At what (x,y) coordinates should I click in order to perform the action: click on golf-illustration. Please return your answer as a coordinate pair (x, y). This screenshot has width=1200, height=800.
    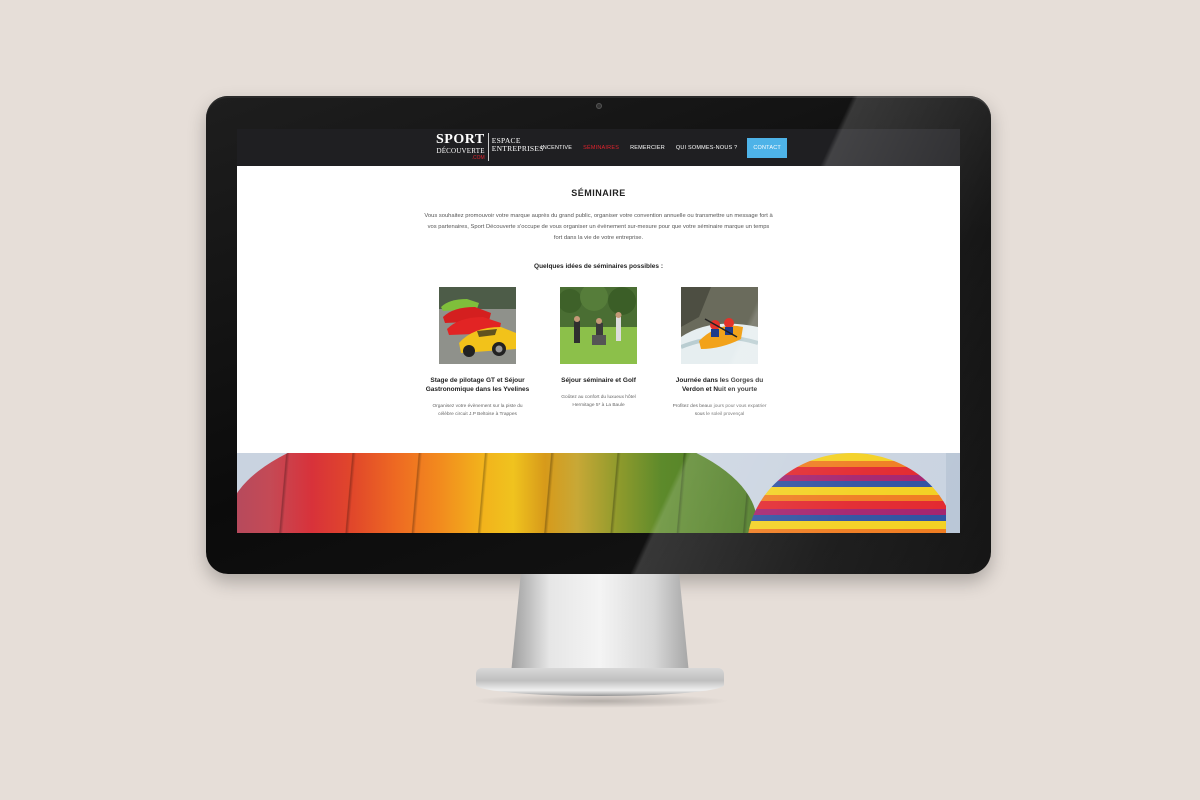
    Looking at the image, I should click on (598, 325).